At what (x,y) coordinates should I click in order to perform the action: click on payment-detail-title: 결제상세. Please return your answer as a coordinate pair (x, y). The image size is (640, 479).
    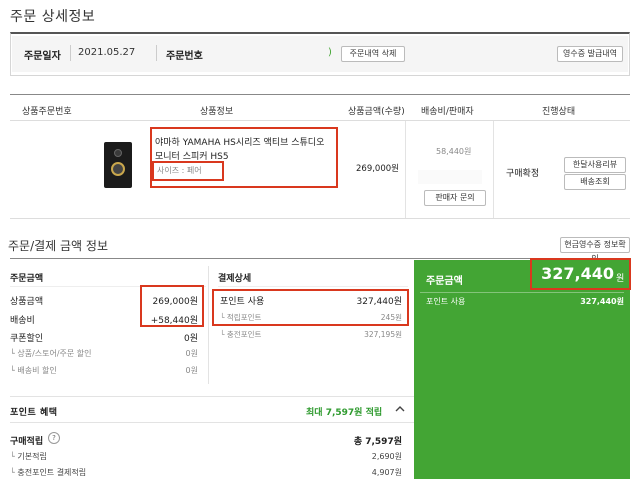
    Looking at the image, I should click on (235, 279).